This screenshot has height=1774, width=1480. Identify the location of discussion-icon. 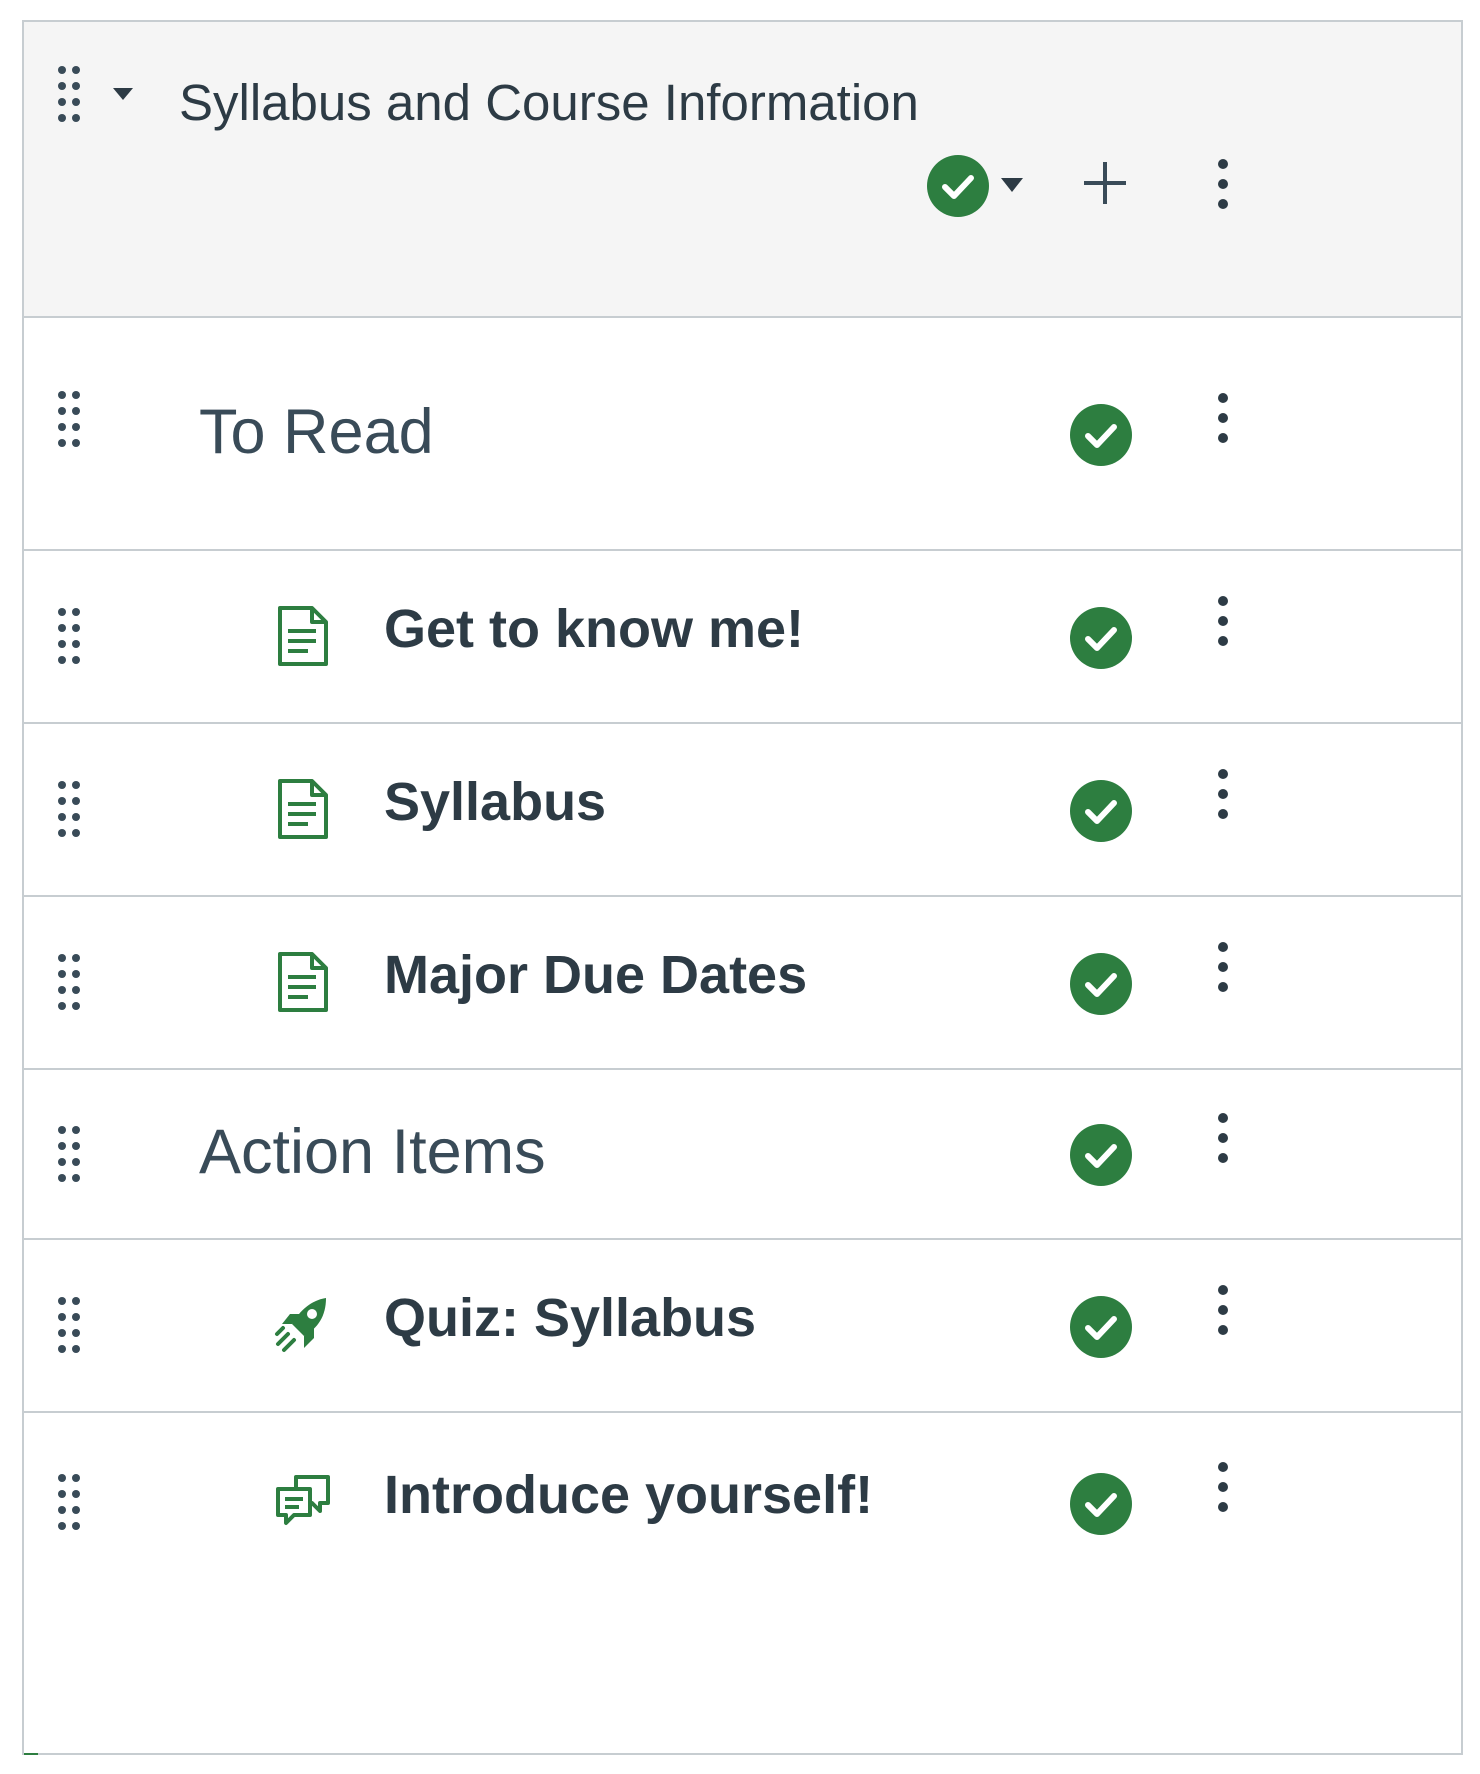
(303, 1502).